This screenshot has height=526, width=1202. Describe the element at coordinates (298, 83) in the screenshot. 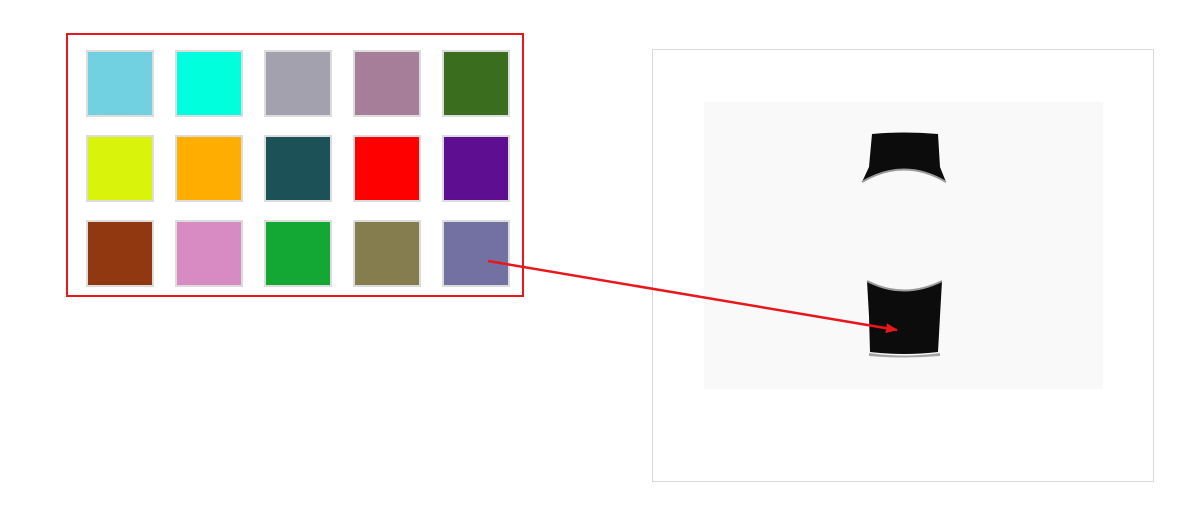

I see `color-swatch-gray` at that location.